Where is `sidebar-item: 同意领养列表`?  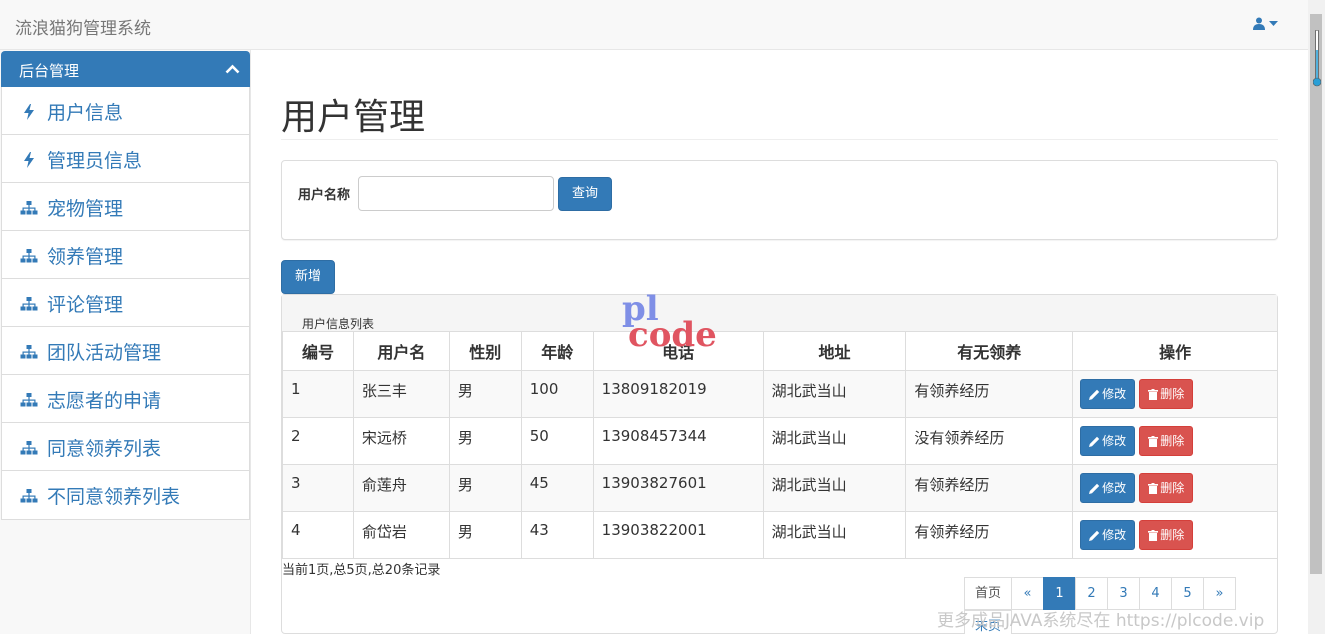
sidebar-item: 同意领养列表 is located at coordinates (125, 447).